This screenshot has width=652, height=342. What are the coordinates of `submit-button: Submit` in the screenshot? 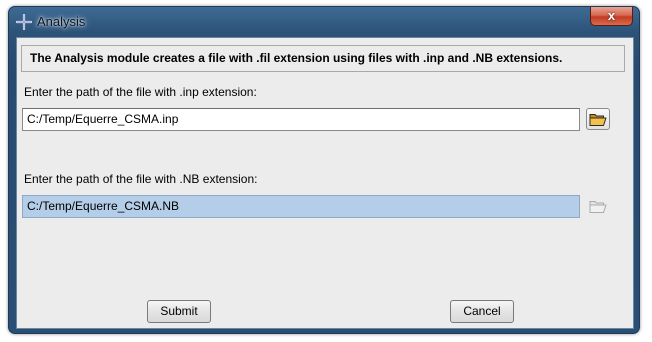 It's located at (179, 311).